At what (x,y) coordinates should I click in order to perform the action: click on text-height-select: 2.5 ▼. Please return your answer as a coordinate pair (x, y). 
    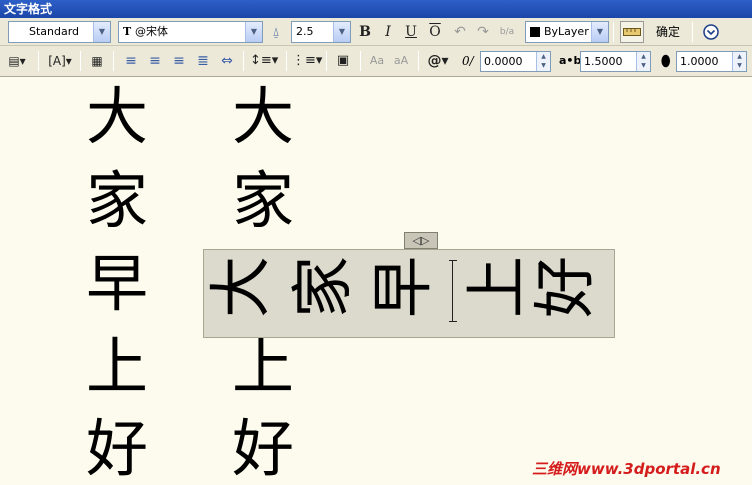
    Looking at the image, I should click on (321, 32).